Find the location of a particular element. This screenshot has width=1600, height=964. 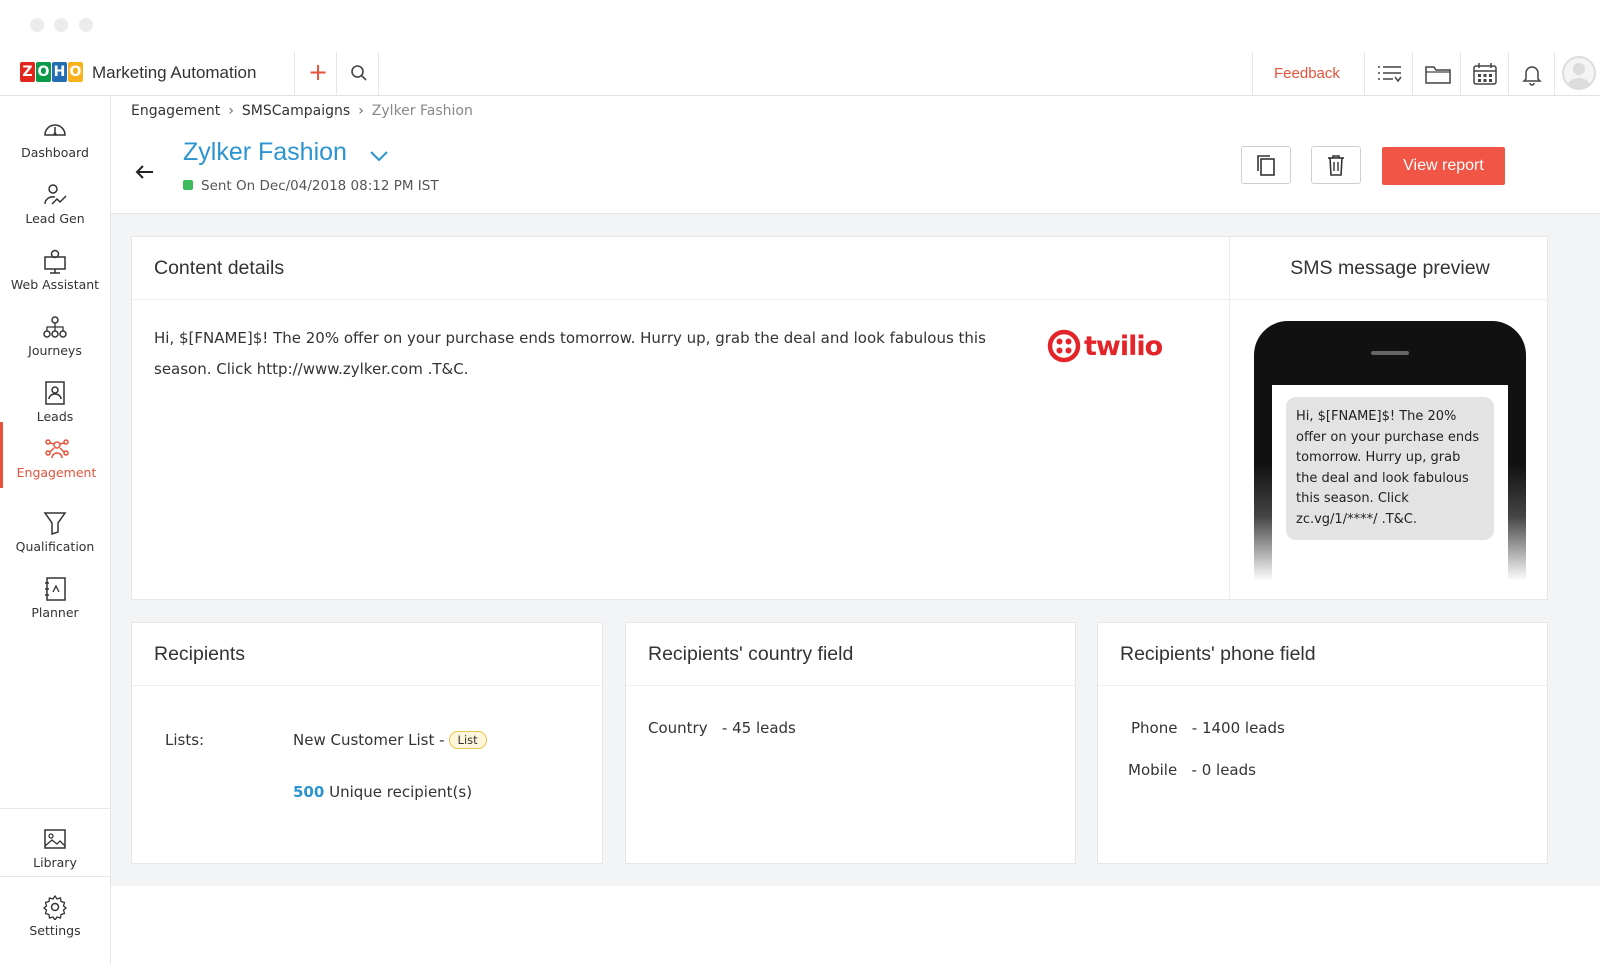

sidebar-item-web-assistant: Web Assistant is located at coordinates (55, 266).